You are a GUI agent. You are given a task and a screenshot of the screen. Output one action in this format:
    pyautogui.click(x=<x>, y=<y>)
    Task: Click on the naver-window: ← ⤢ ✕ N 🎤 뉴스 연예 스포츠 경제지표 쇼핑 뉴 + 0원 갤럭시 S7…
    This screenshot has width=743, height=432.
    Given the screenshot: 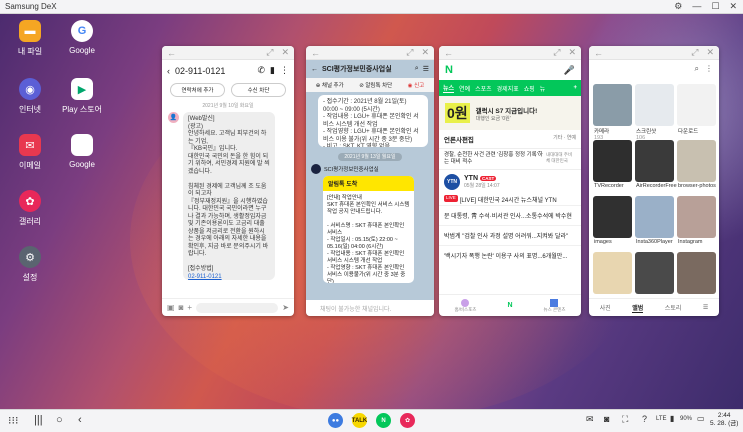 What is the action you would take?
    pyautogui.click(x=510, y=181)
    